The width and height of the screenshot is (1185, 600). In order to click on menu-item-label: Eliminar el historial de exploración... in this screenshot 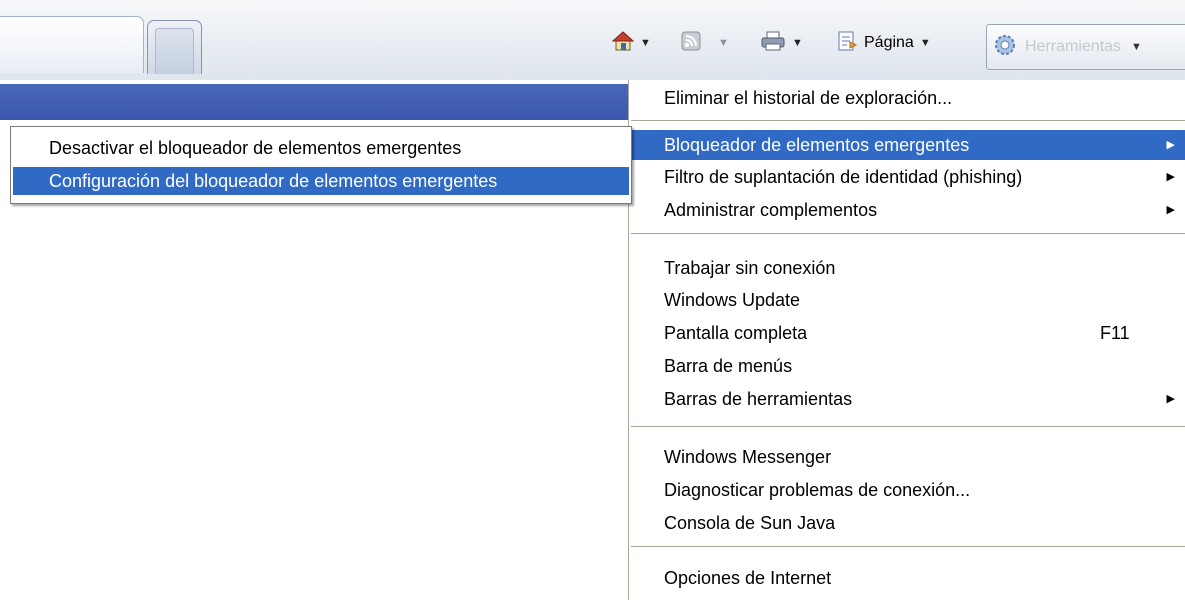, I will do `click(808, 98)`.